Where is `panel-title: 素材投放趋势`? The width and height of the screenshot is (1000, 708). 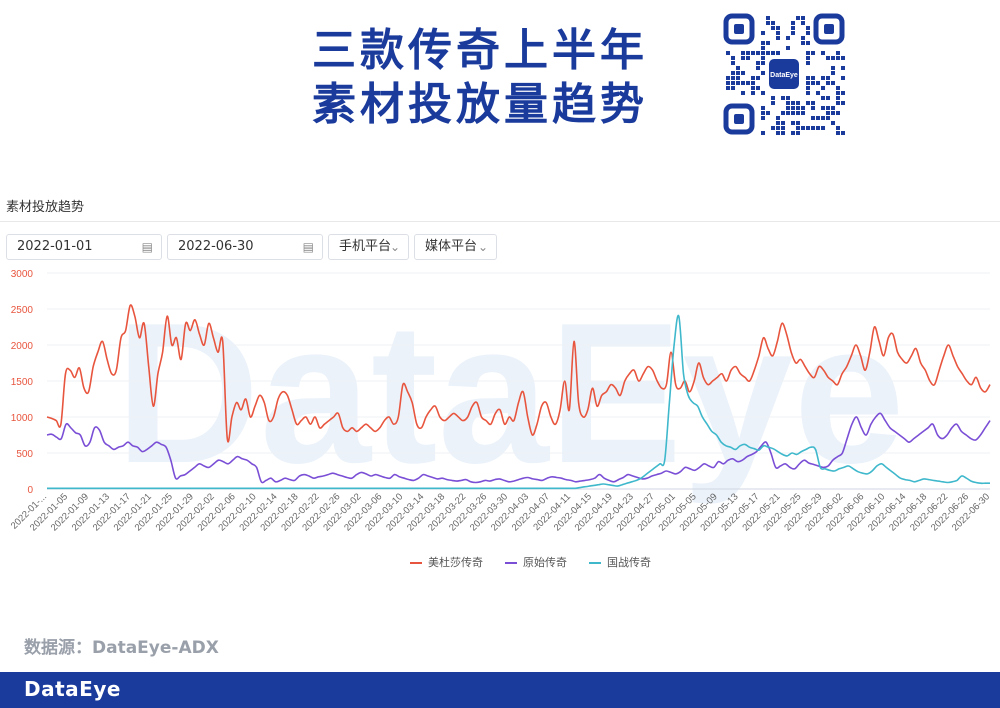 panel-title: 素材投放趋势 is located at coordinates (45, 207).